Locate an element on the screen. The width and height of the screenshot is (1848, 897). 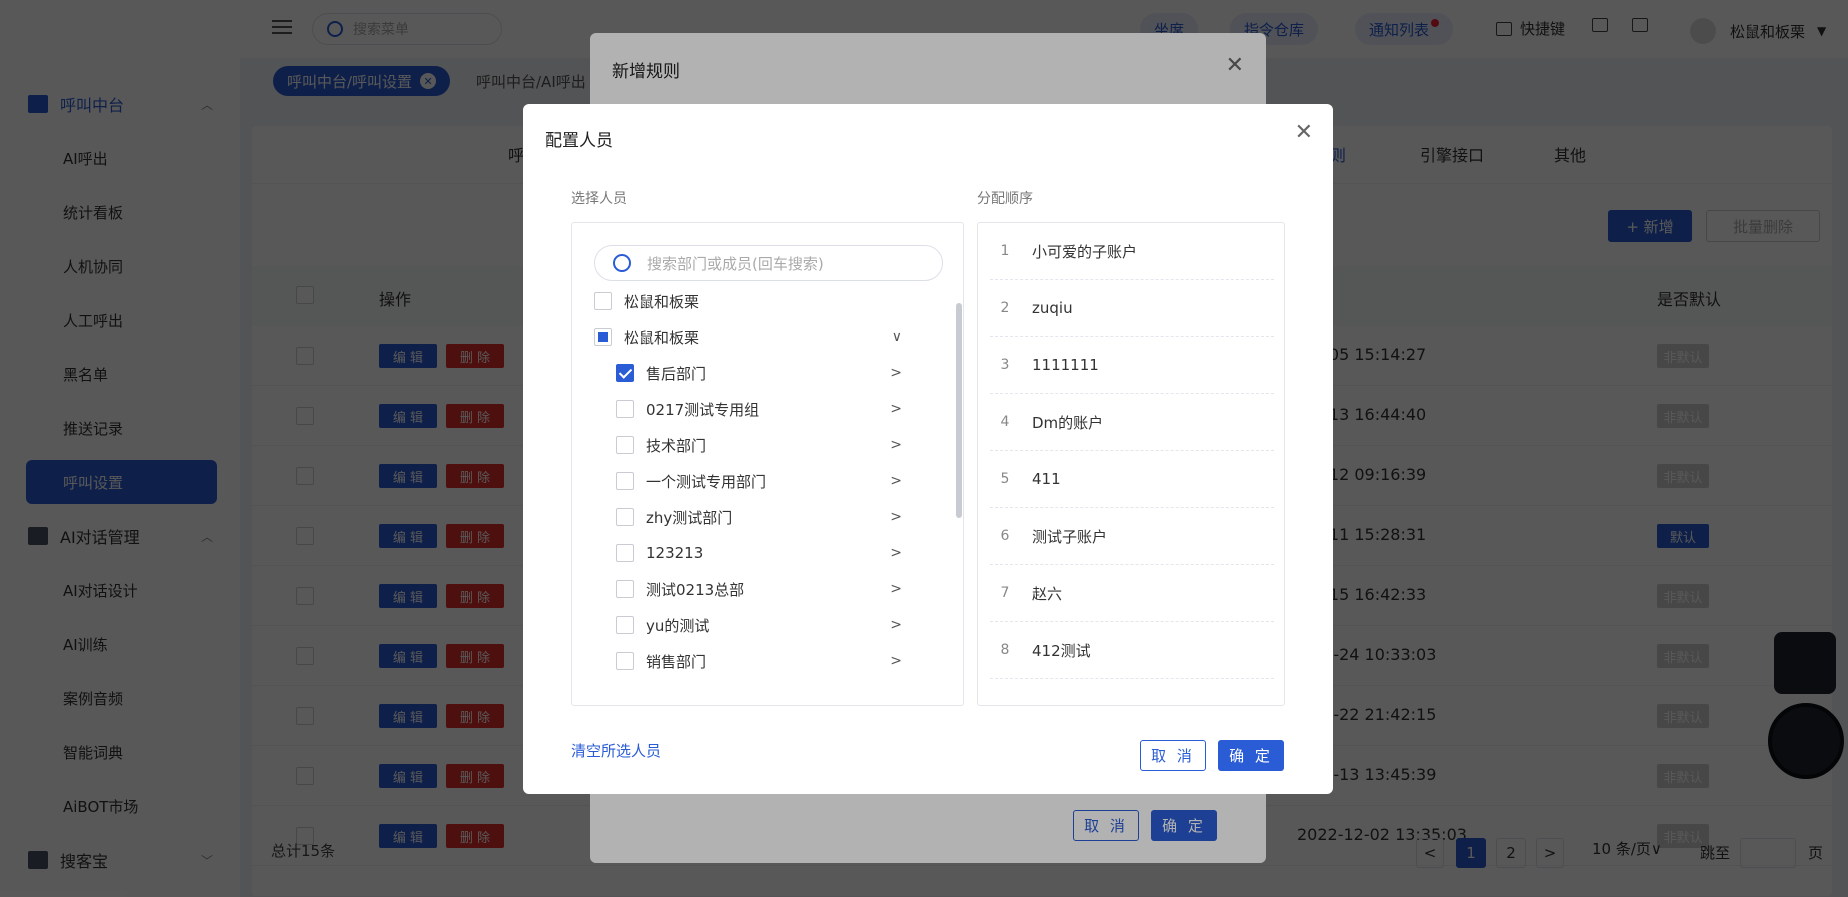
tree-node-label: 销售部门 is located at coordinates (676, 661).